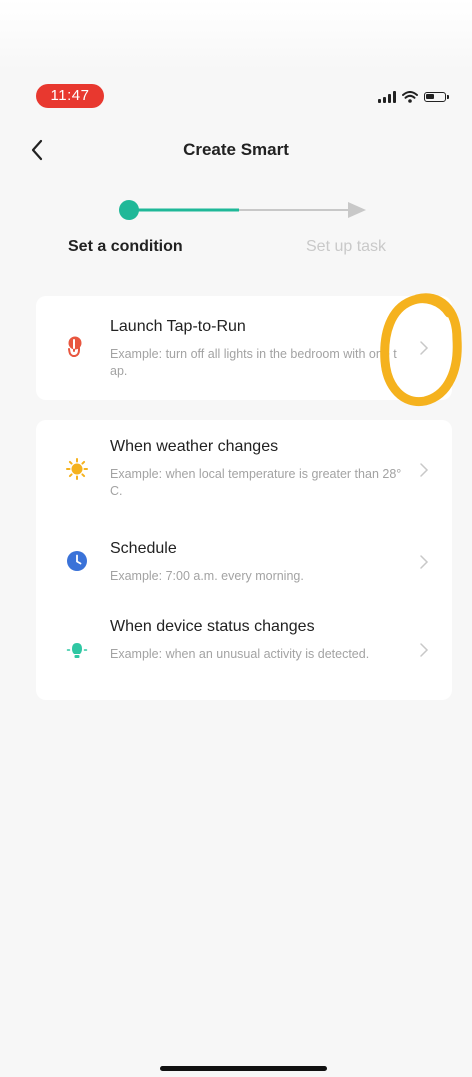 The width and height of the screenshot is (472, 1077). Describe the element at coordinates (387, 97) in the screenshot. I see `signal-icon` at that location.